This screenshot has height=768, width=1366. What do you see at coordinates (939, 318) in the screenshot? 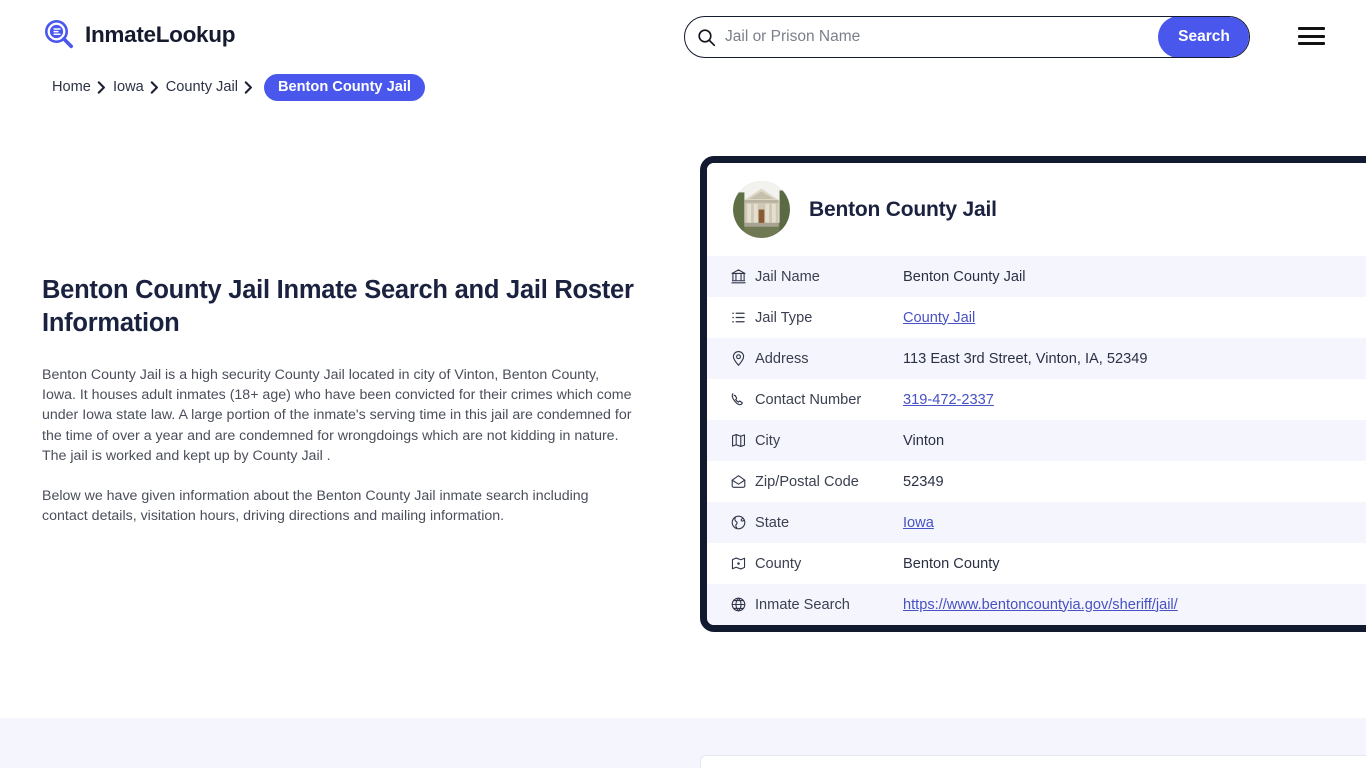
I see `jail-type-link: County Jail` at bounding box center [939, 318].